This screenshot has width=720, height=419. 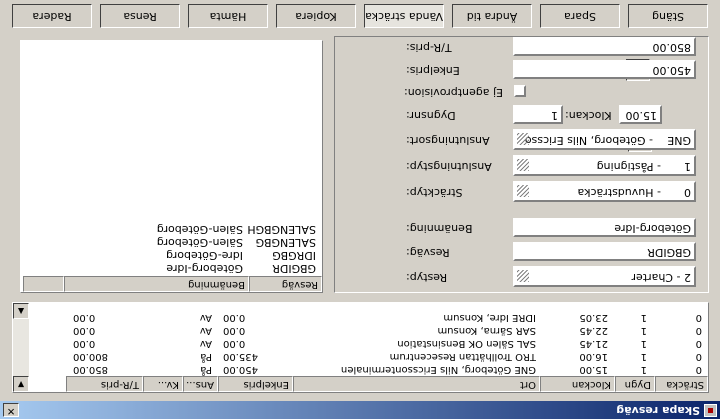 I want to click on anslutningsort-combo: GNE- Göteborg, Nils Ericsso, so click(x=604, y=139).